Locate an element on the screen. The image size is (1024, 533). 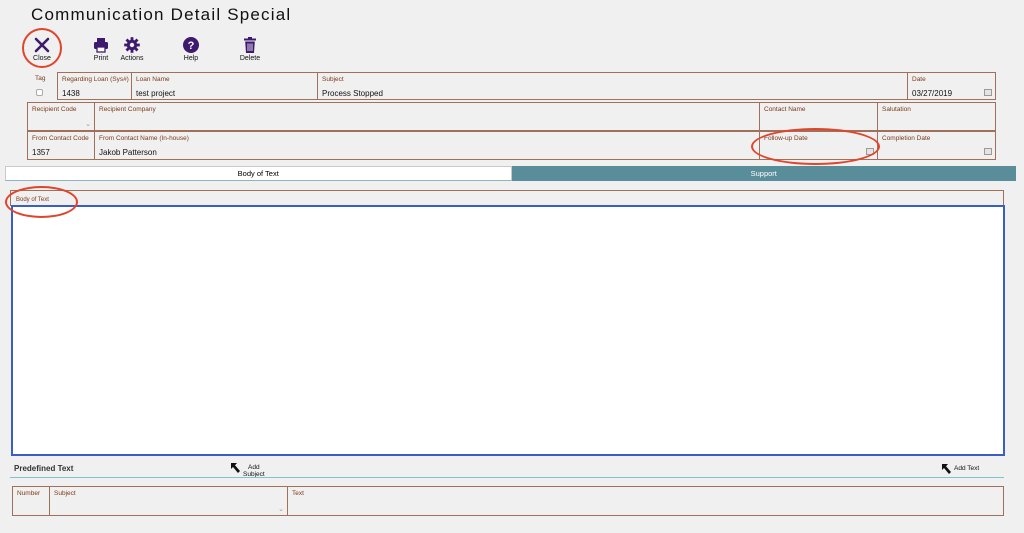
help-label: Help is located at coordinates (191, 58).